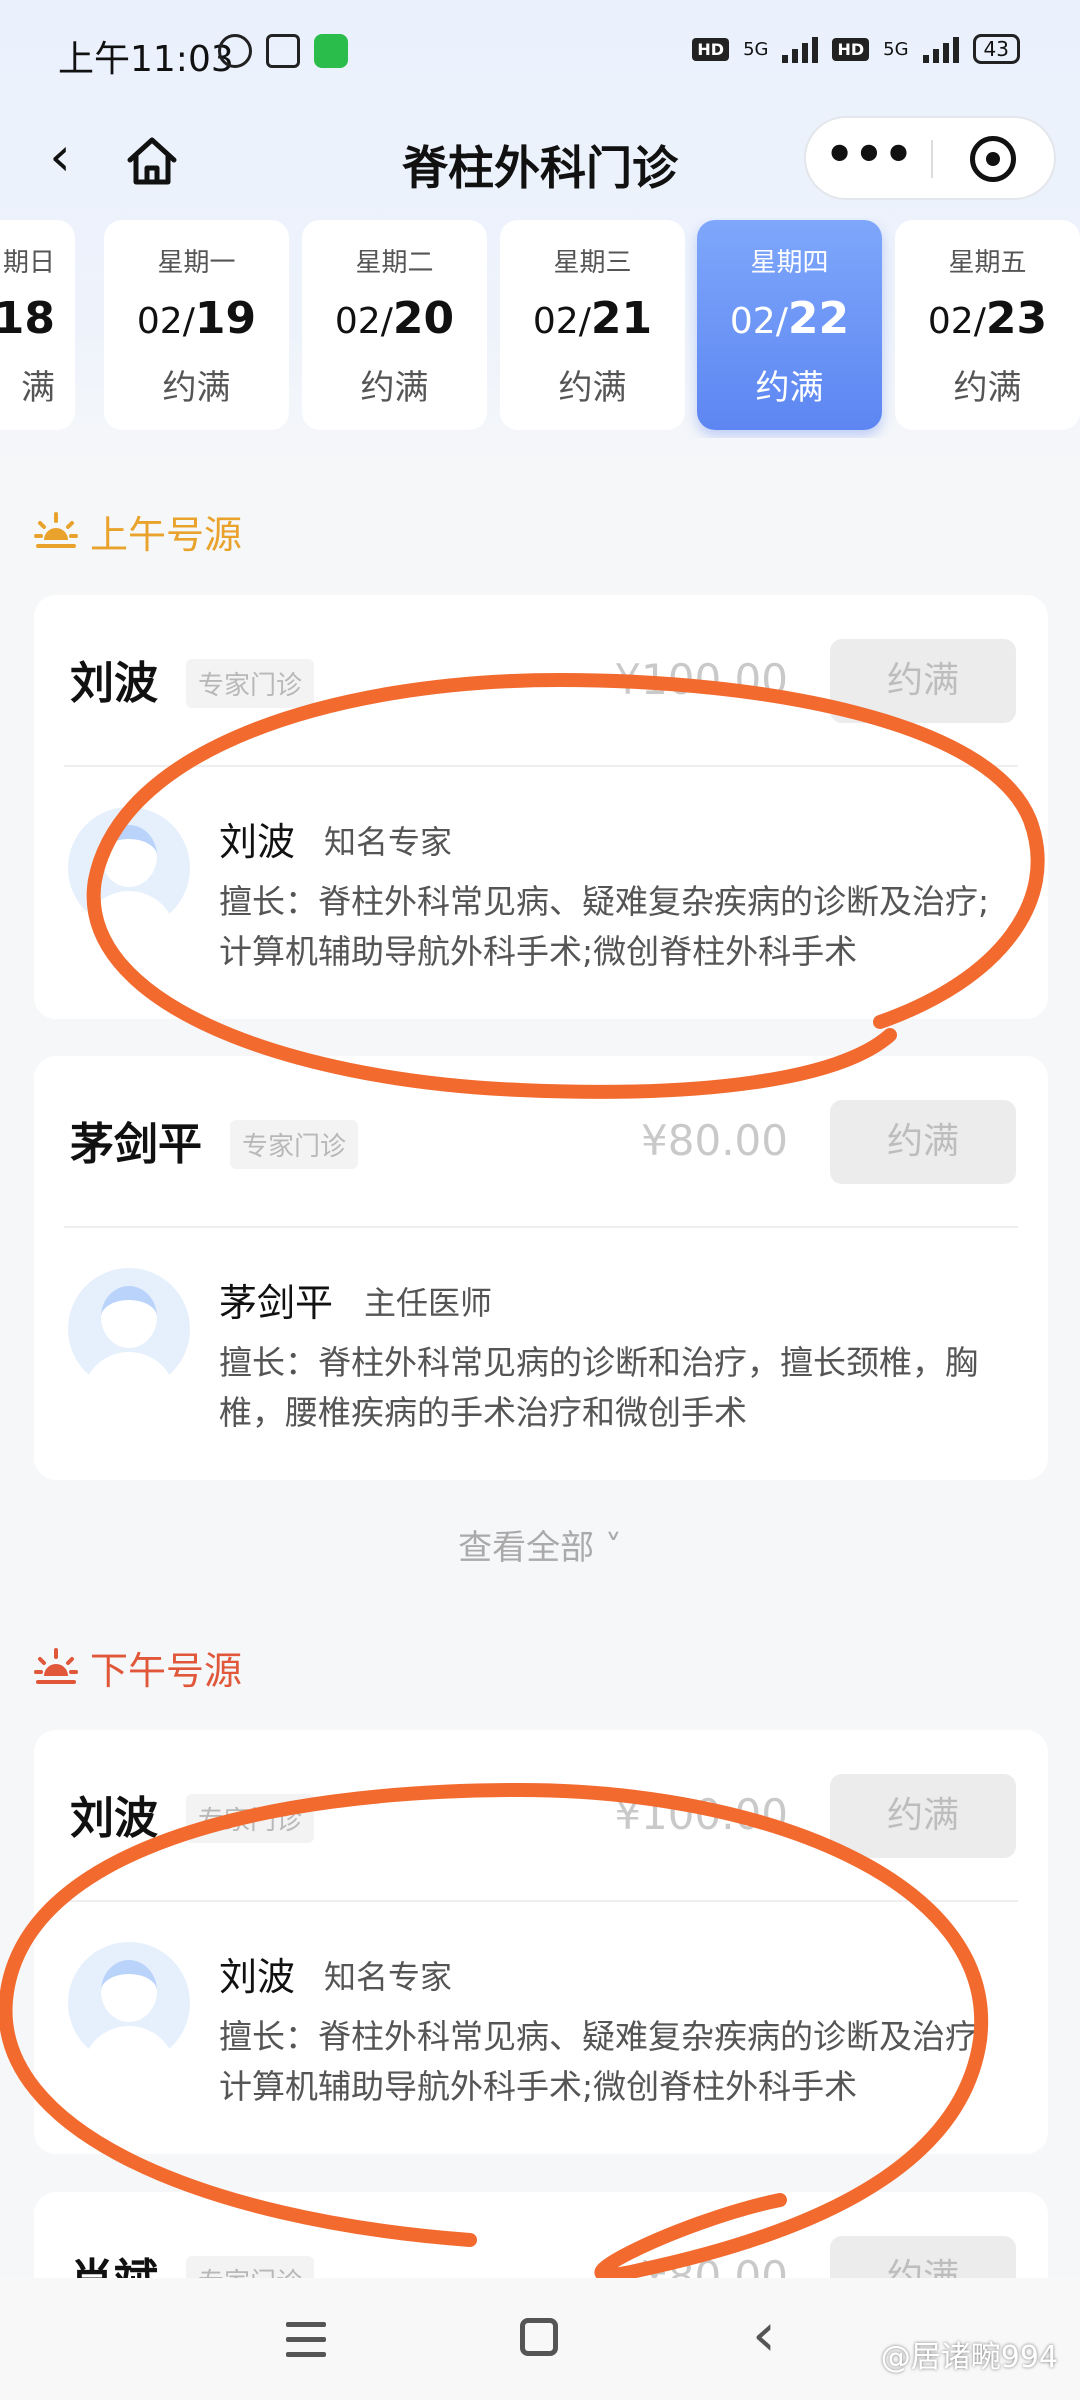 This screenshot has width=1080, height=2400. I want to click on status-icons-right: HD 5G HD 5G 43, so click(856, 49).